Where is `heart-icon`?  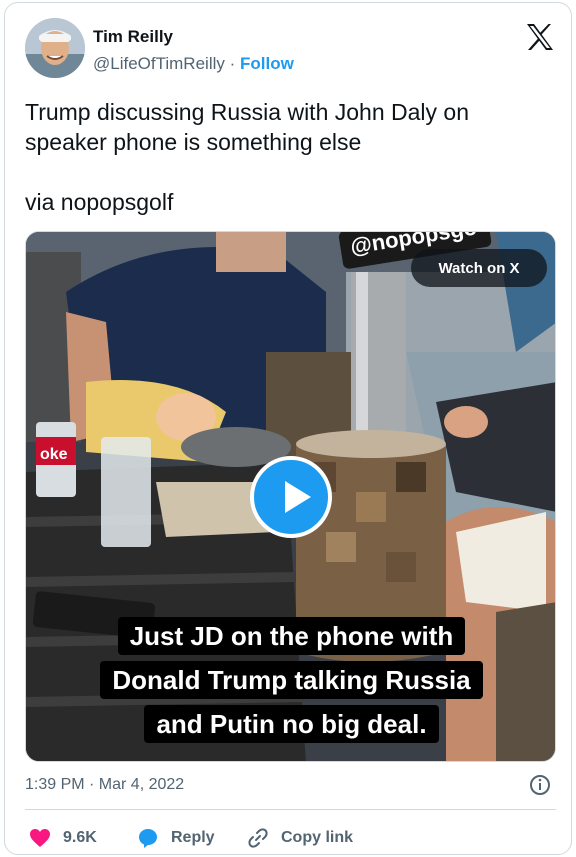 heart-icon is located at coordinates (40, 838).